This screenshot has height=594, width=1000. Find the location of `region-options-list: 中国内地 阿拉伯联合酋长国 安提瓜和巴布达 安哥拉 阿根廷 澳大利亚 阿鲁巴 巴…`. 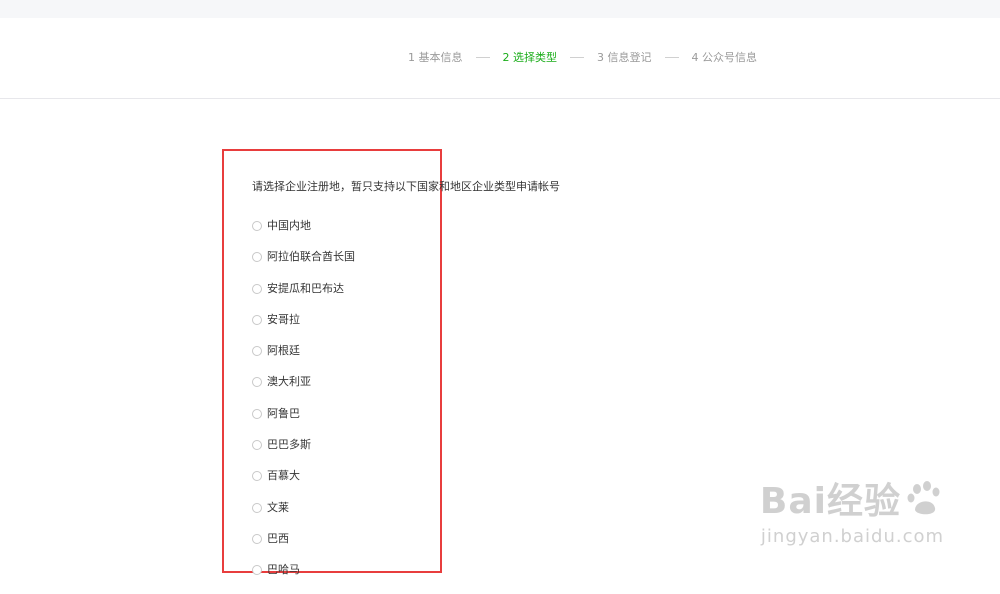

region-options-list: 中国内地 阿拉伯联合酋长国 安提瓜和巴布达 安哥拉 阿根廷 澳大利亚 阿鲁巴 巴… is located at coordinates (303, 406).